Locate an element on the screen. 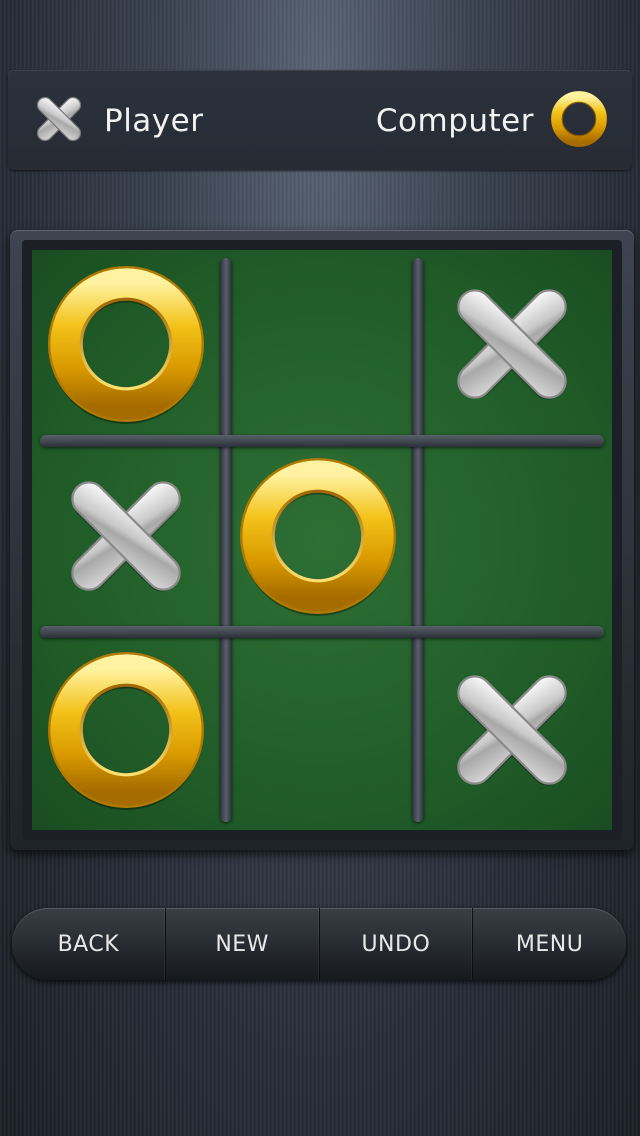 Image resolution: width=640 pixels, height=1136 pixels. board-cell-r2-c1 is located at coordinates (126, 536).